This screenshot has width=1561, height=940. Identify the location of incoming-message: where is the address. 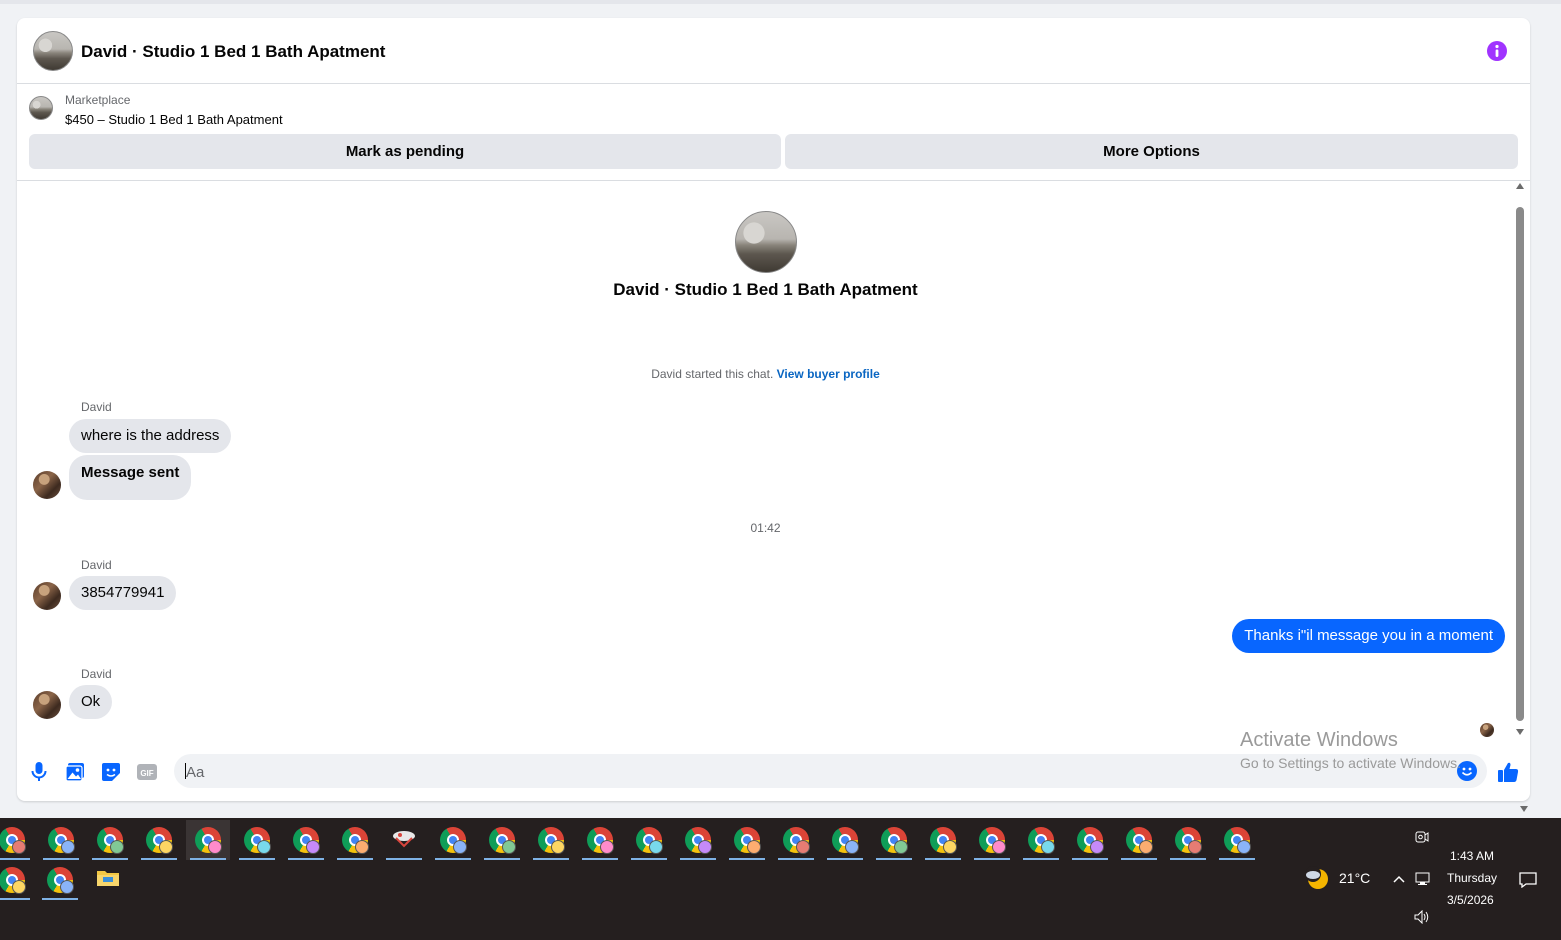
(150, 436).